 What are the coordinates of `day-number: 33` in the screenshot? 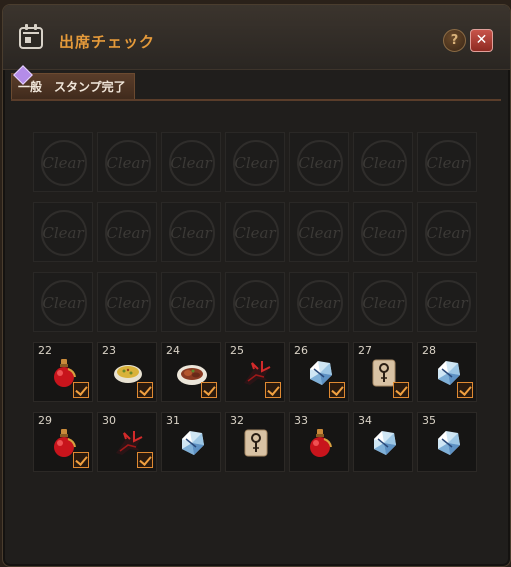 It's located at (301, 420).